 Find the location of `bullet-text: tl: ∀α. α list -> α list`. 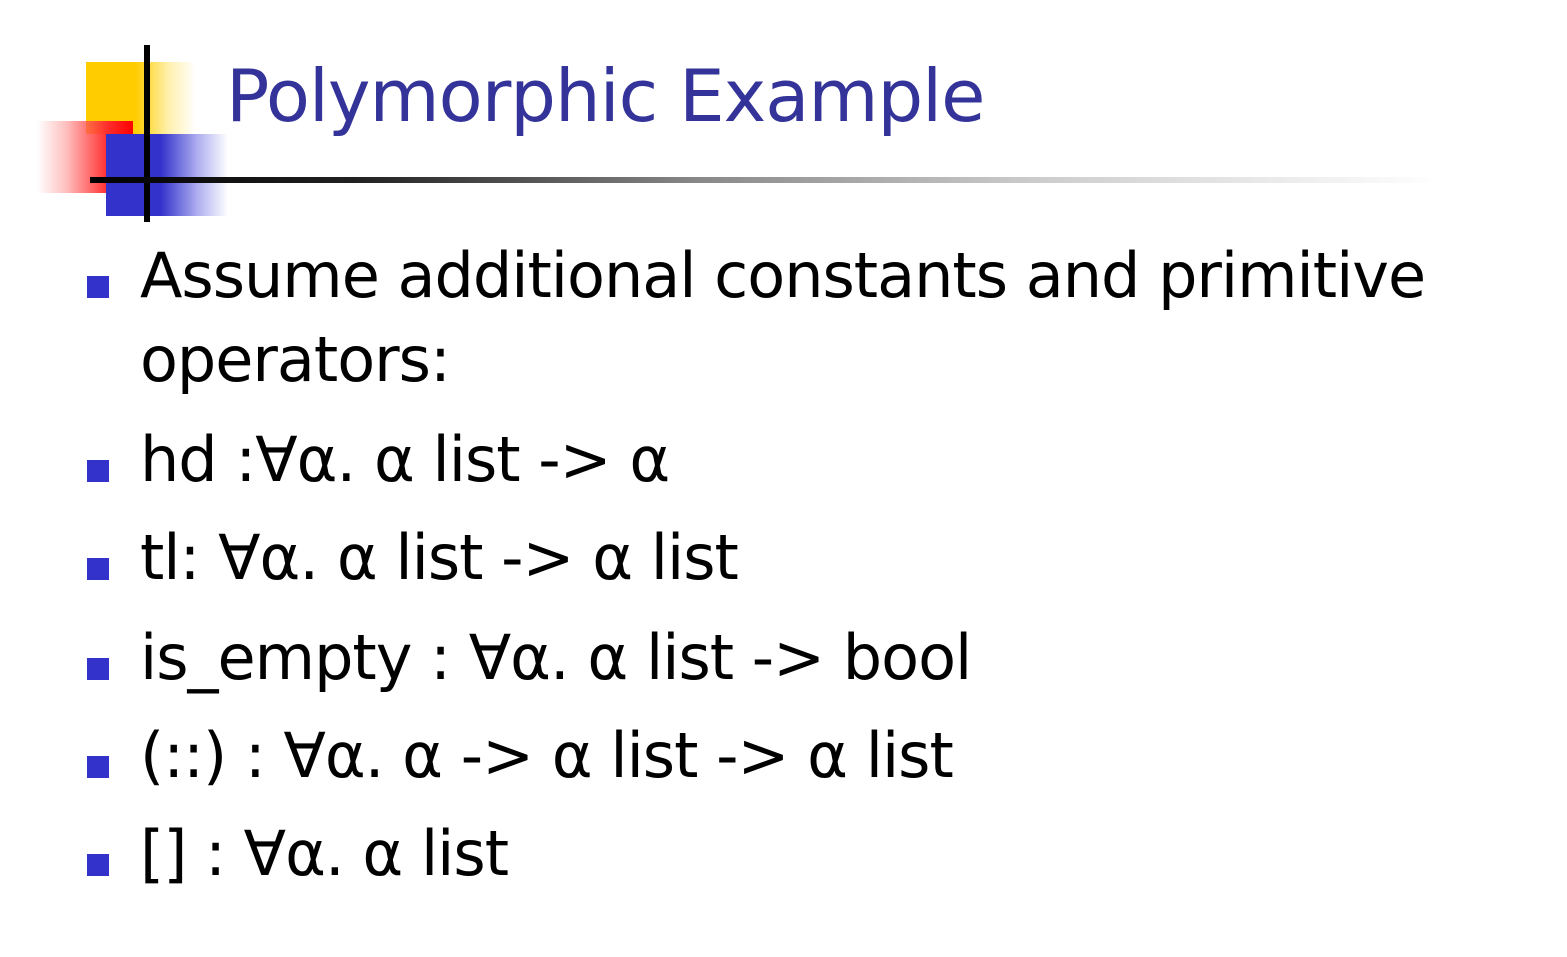

bullet-text: tl: ∀α. α list -> α list is located at coordinates (439, 557).